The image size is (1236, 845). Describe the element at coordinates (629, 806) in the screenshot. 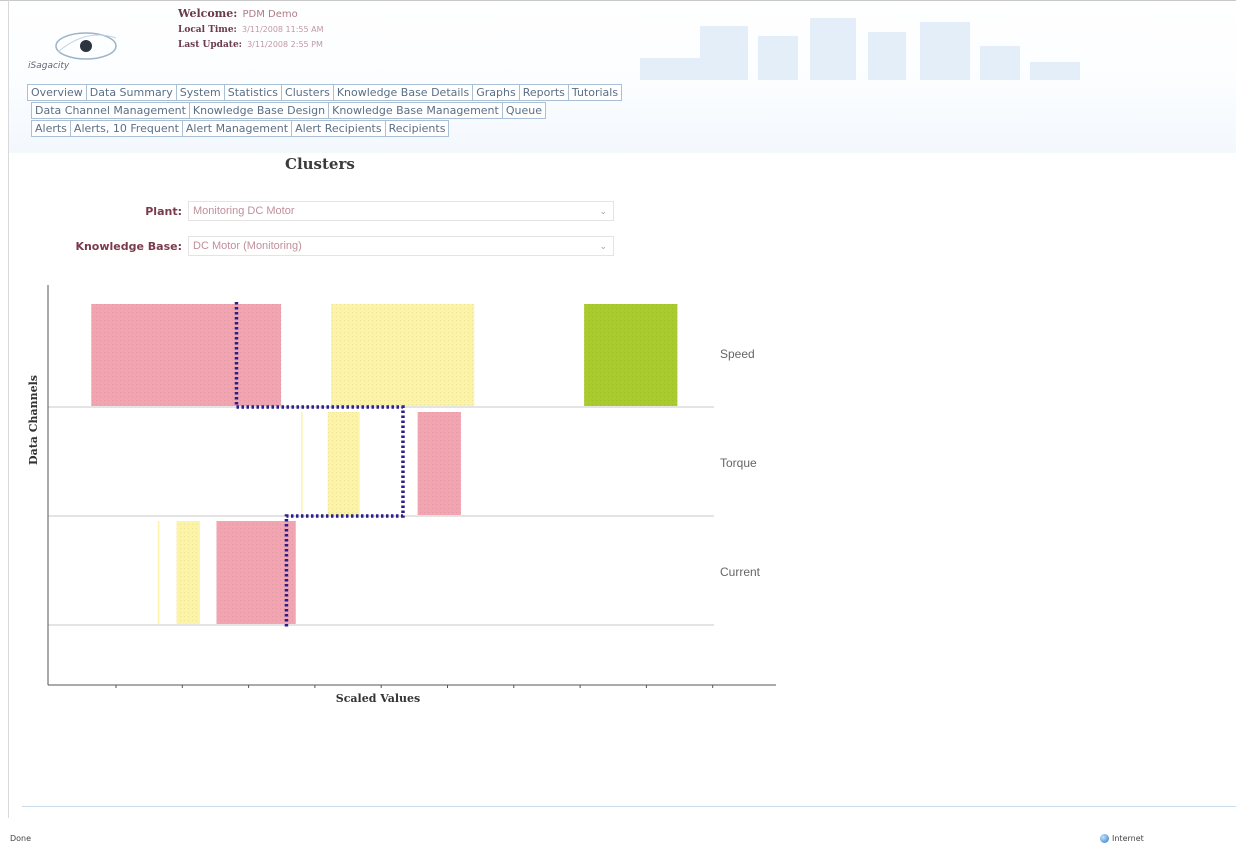

I see `footer-divider` at that location.